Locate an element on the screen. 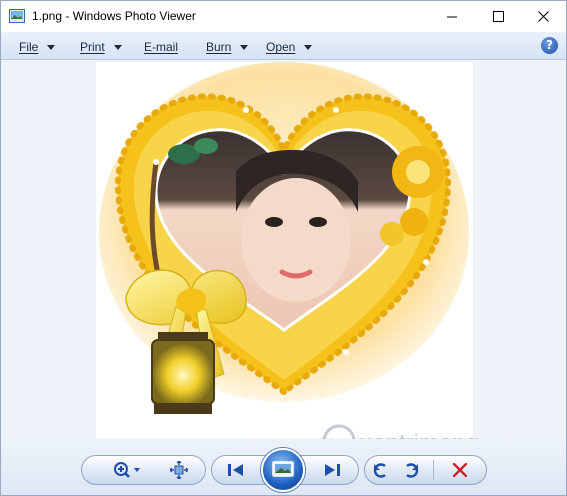  menu-file: File is located at coordinates (37, 47).